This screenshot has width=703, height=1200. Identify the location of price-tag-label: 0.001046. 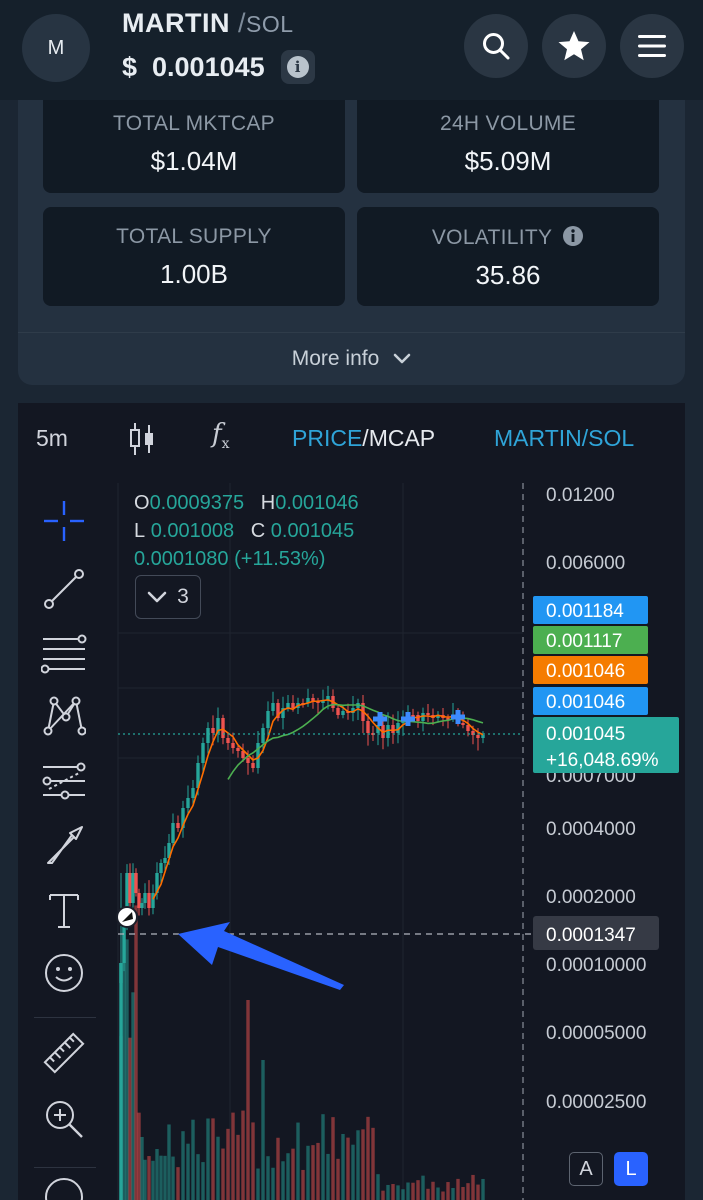
(585, 671).